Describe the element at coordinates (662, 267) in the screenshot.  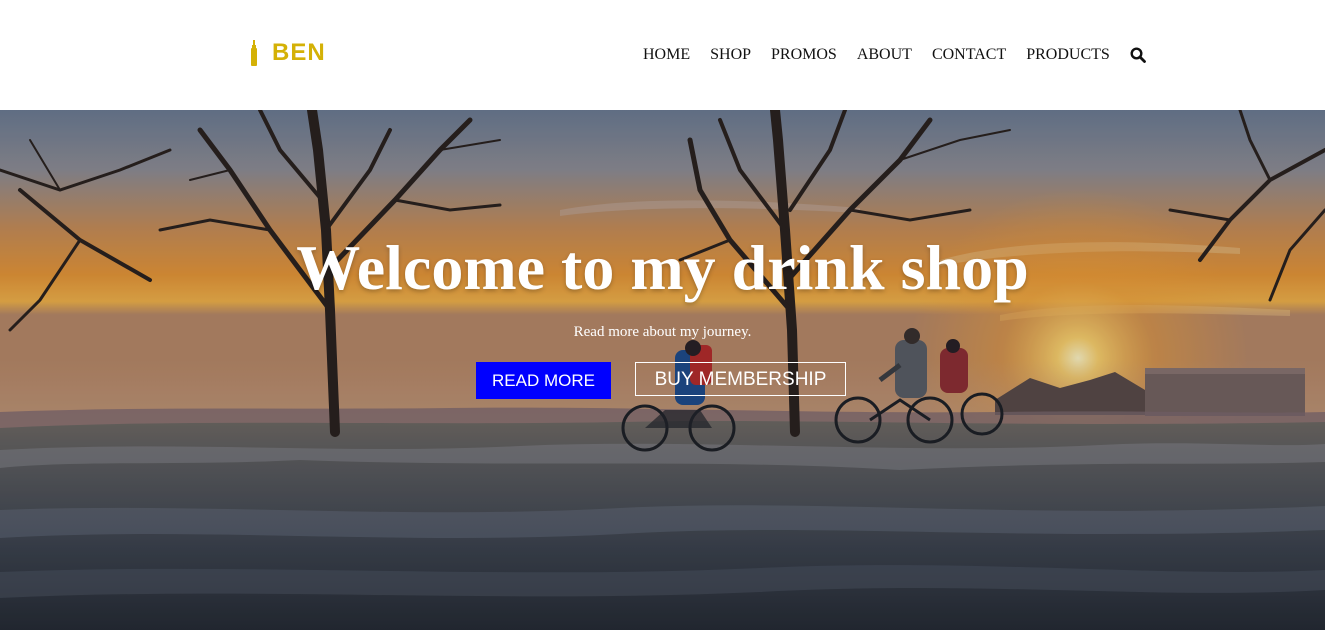
I see `hero-title: Welcome to my drink shop` at that location.